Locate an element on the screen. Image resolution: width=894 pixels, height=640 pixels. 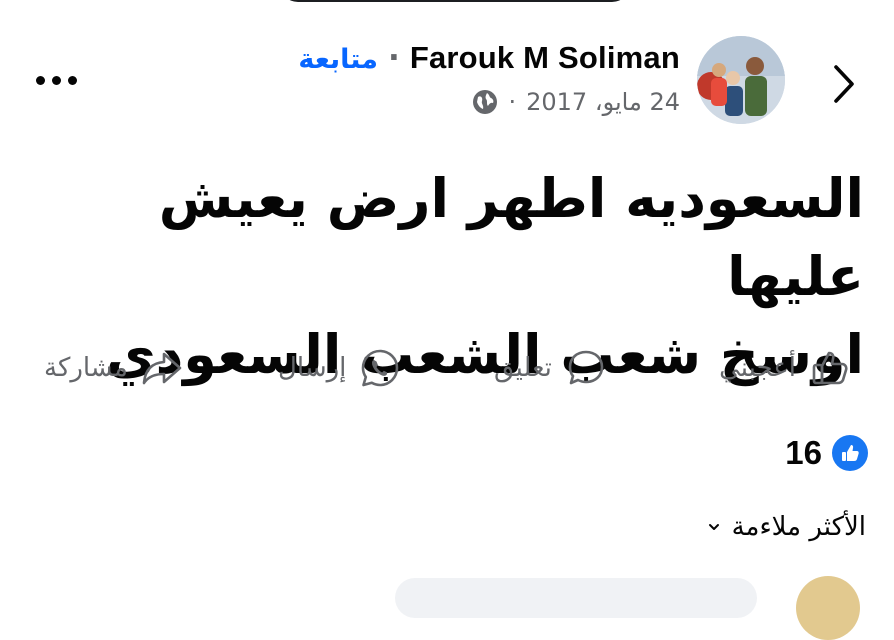
like-label: أعجبني is located at coordinates (757, 368).